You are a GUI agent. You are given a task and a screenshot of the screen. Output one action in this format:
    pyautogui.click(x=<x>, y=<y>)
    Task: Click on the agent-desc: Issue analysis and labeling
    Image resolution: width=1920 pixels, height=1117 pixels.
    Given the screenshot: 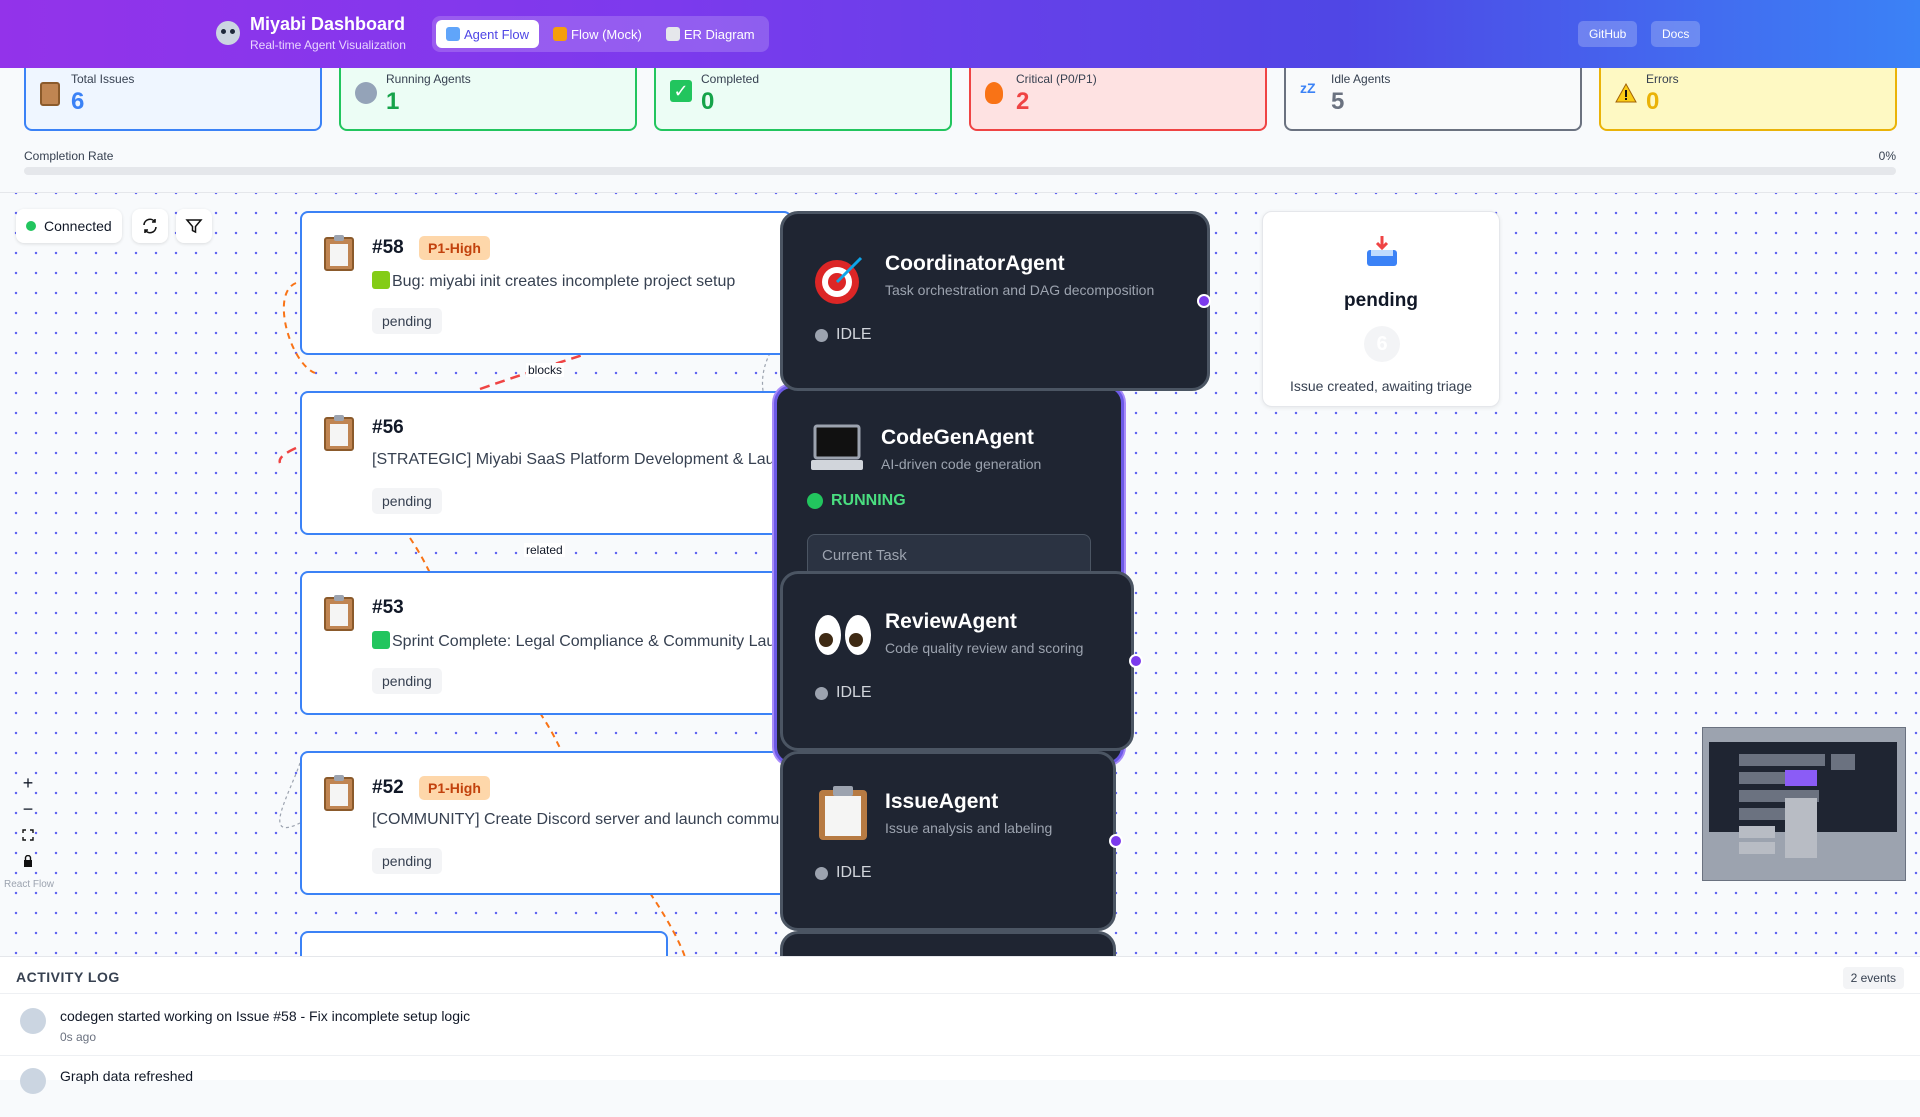 What is the action you would take?
    pyautogui.click(x=969, y=828)
    